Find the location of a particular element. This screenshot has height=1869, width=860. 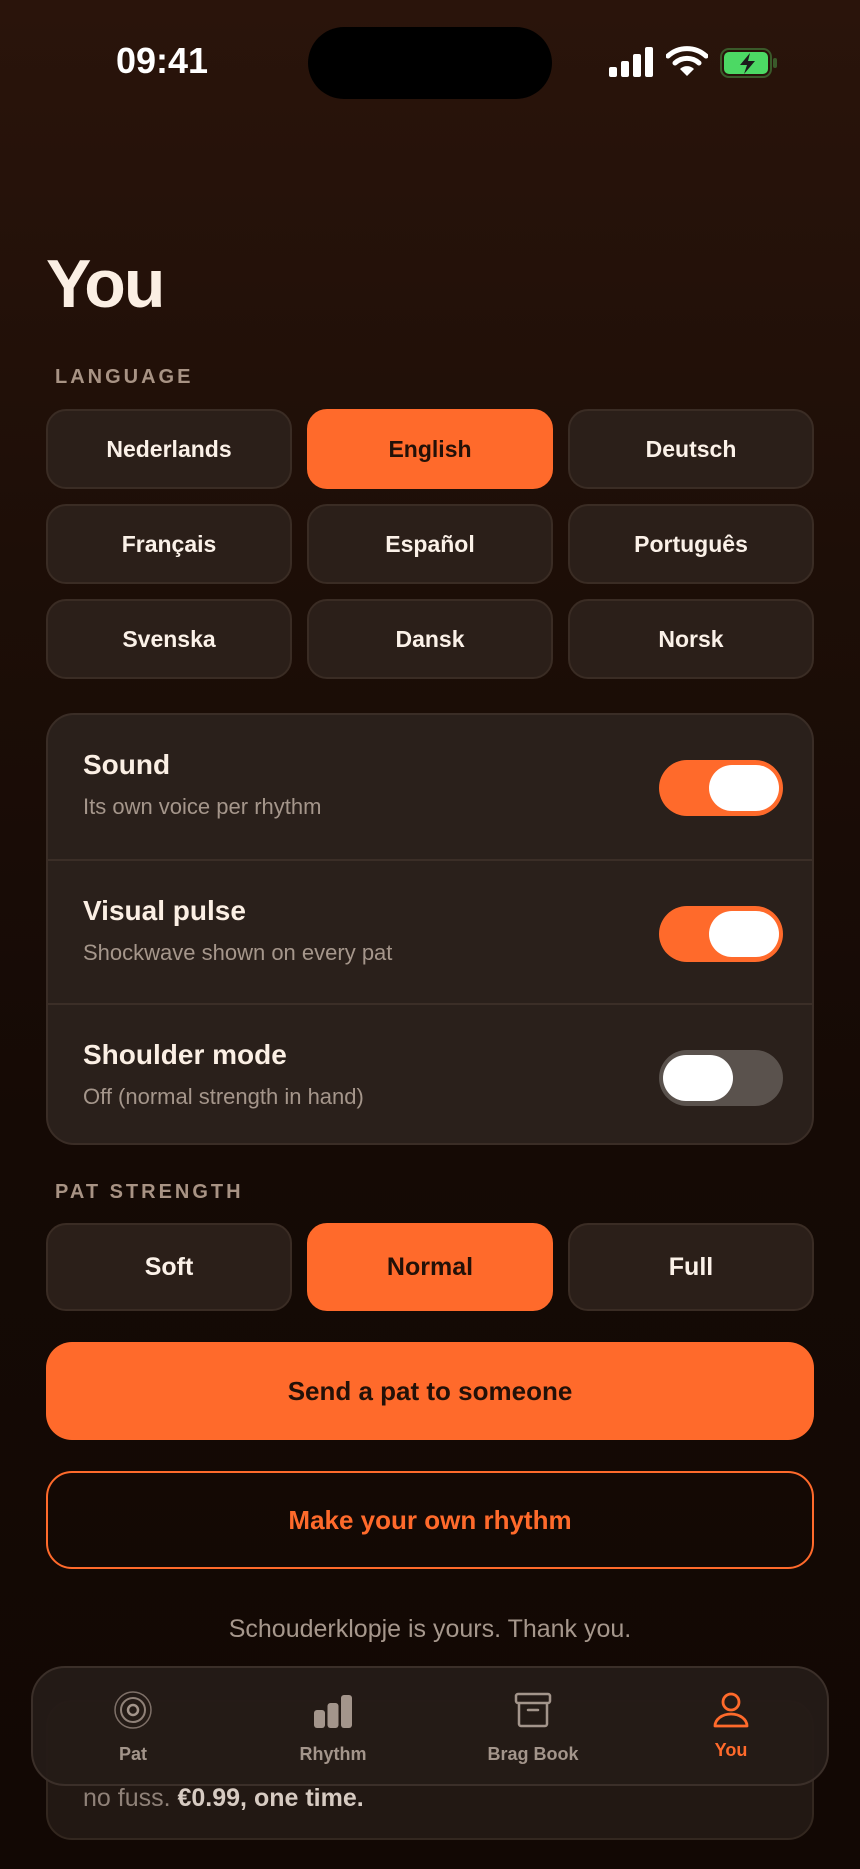

tab-bar: Pat Rhythm Brag Book You is located at coordinates (430, 1726).